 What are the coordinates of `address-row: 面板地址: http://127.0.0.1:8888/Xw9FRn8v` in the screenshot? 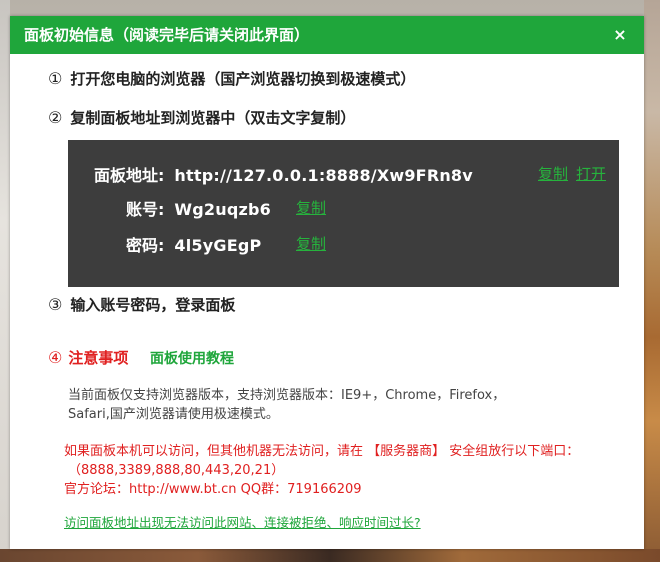 It's located at (283, 174).